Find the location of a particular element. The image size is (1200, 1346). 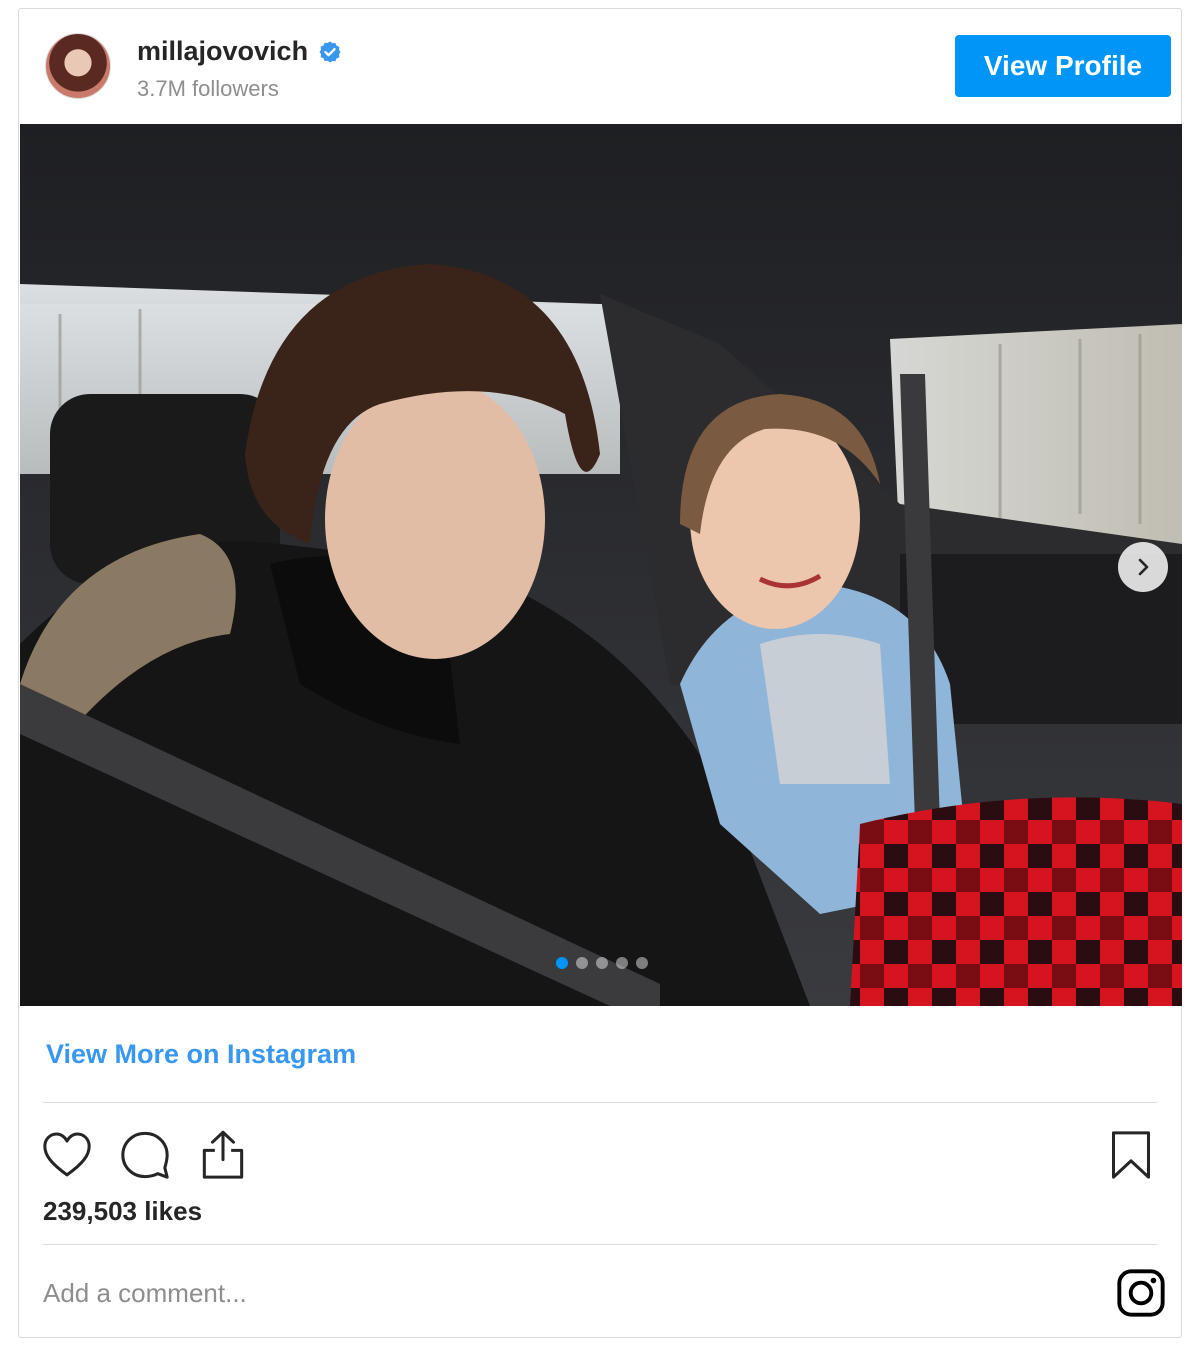

share-icon is located at coordinates (223, 1155).